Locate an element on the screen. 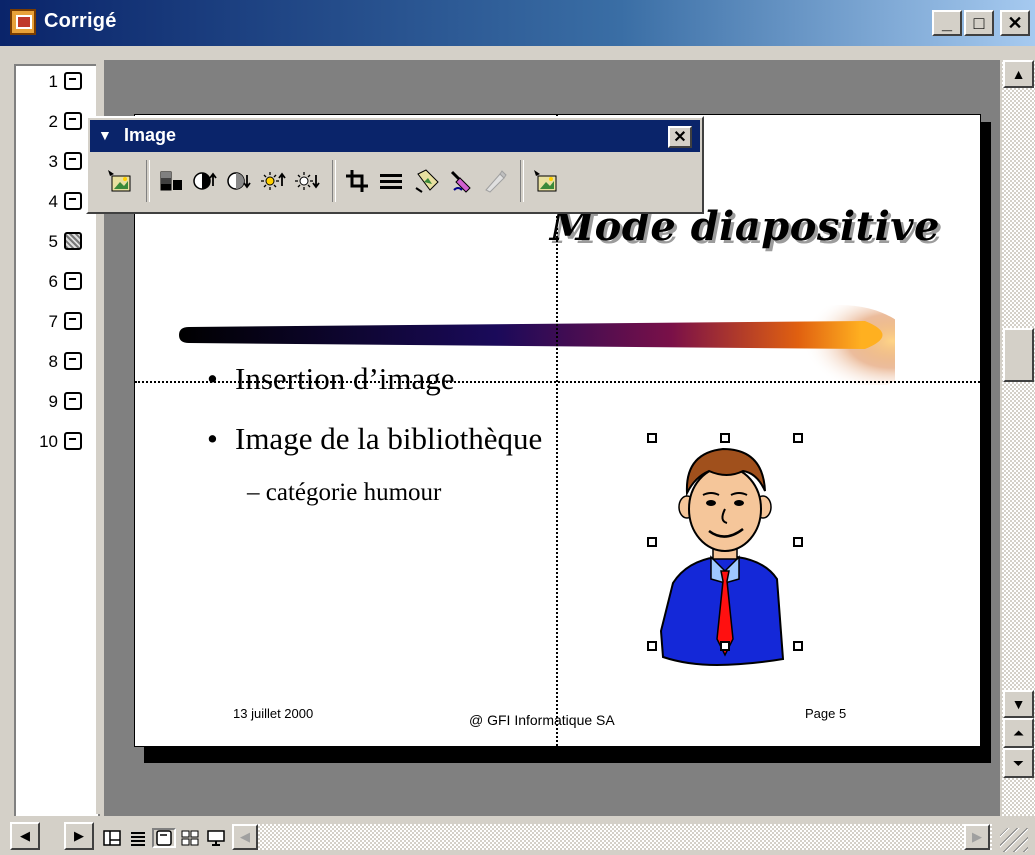 The image size is (1035, 855). outline-slide-2: 2 is located at coordinates (56, 122).